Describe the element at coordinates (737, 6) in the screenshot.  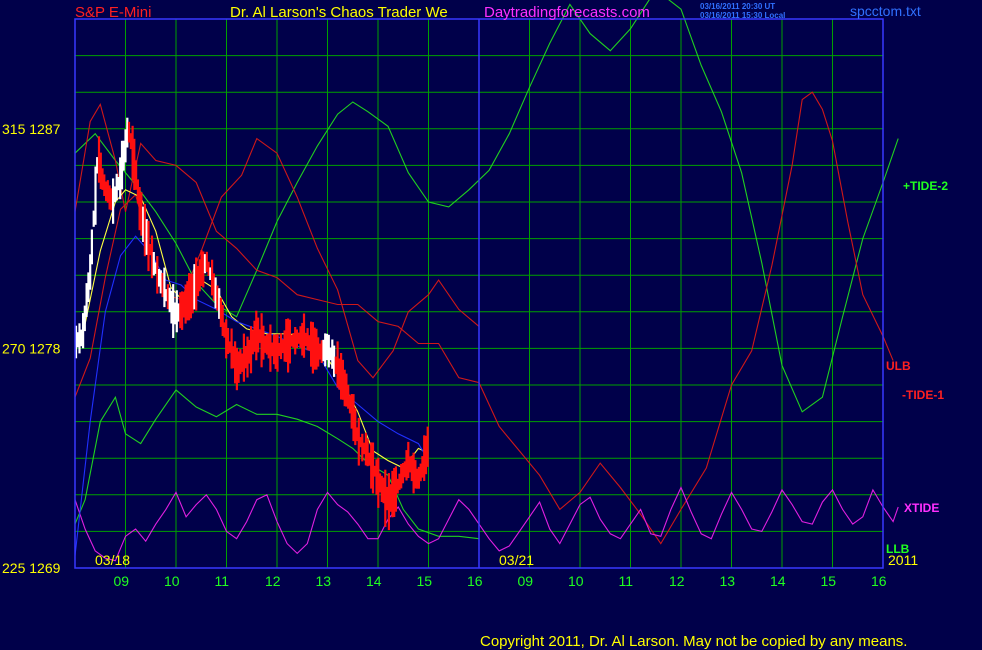
I see `timestamp-ut: 03/16/2011 20:30 UT` at that location.